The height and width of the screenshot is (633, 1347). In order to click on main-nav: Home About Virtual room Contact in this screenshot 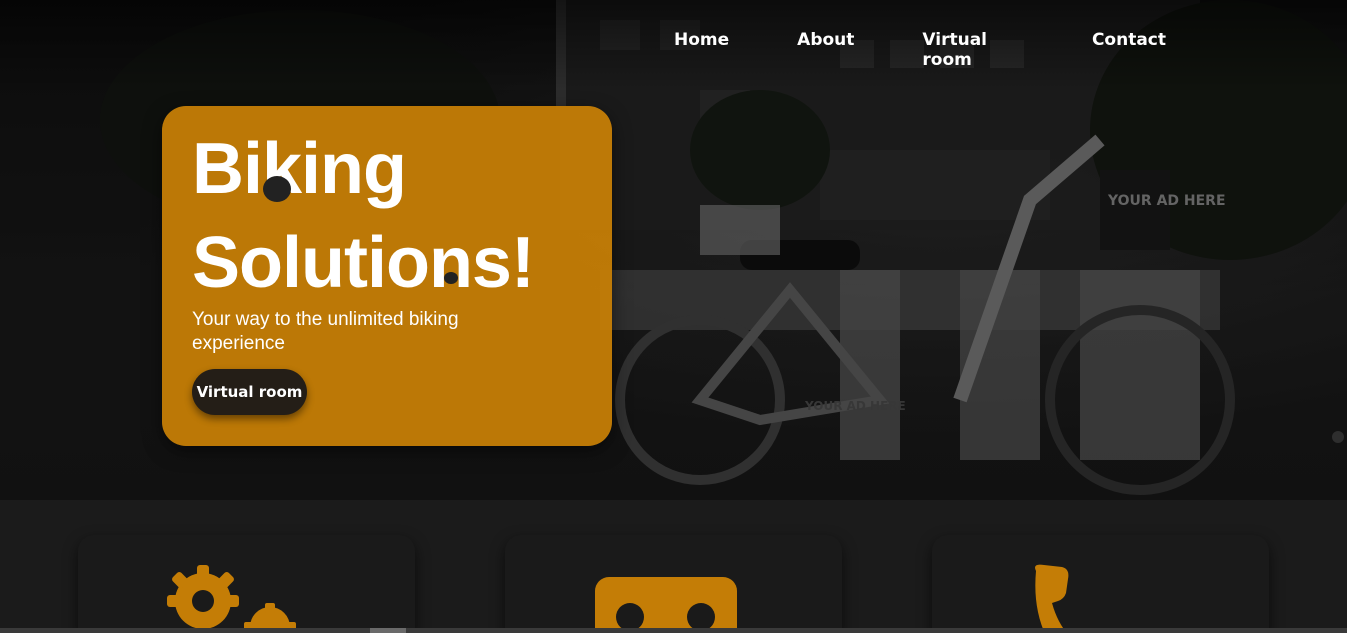, I will do `click(920, 50)`.